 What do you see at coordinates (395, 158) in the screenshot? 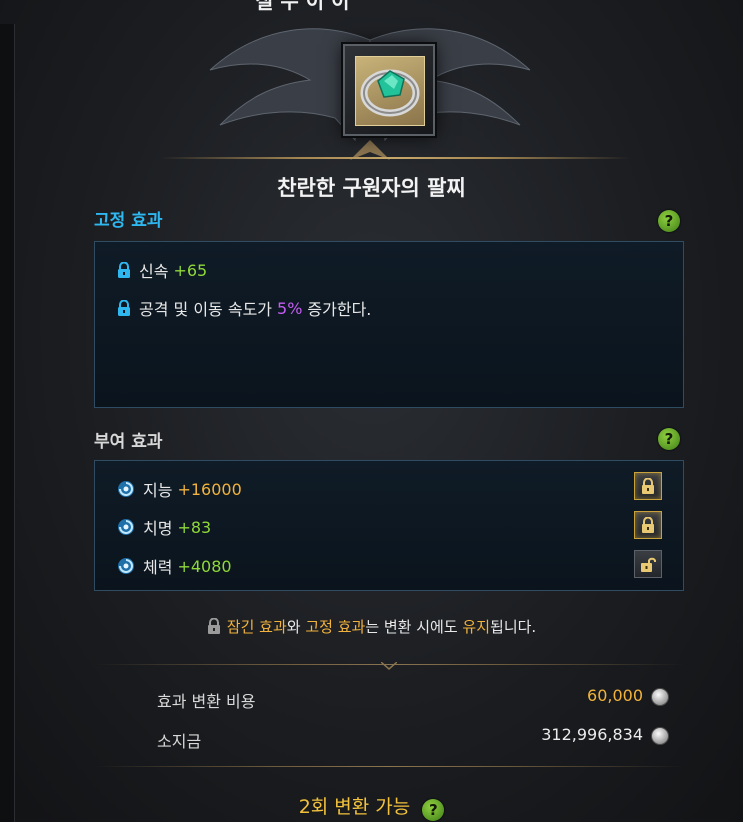
I see `title-divider` at bounding box center [395, 158].